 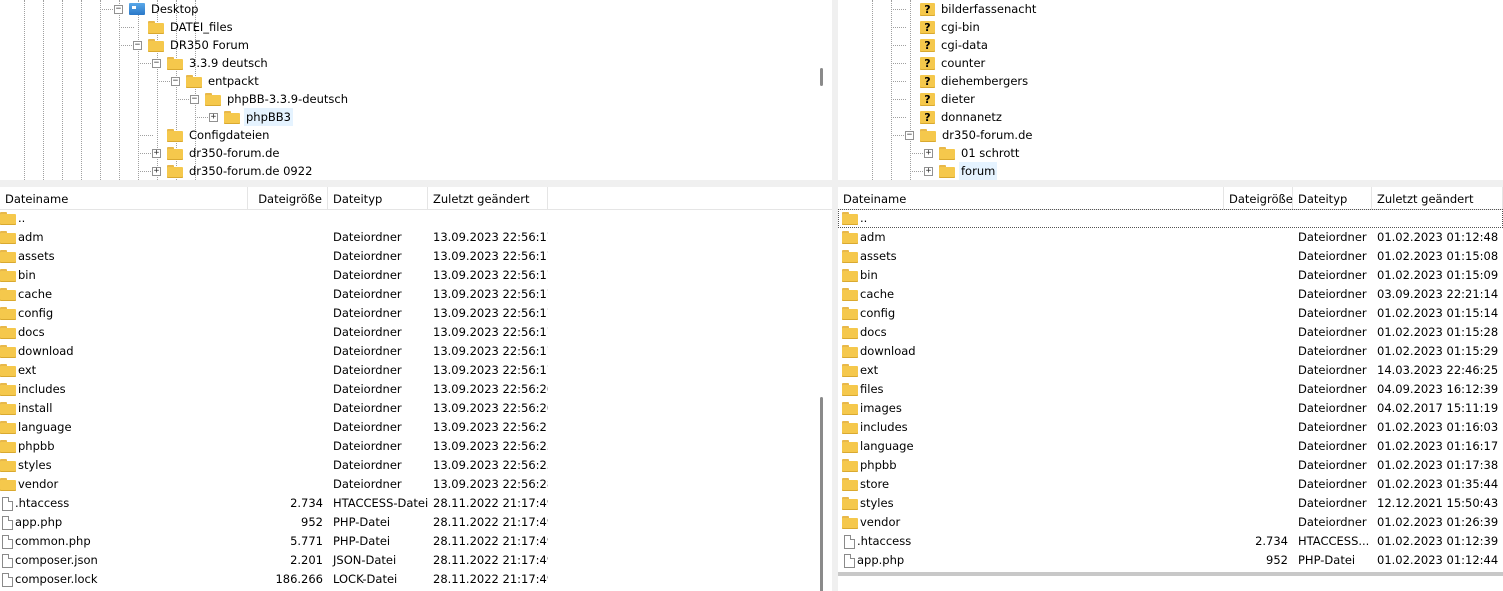 I want to click on tree-item: ? cgi-data, so click(x=947, y=45).